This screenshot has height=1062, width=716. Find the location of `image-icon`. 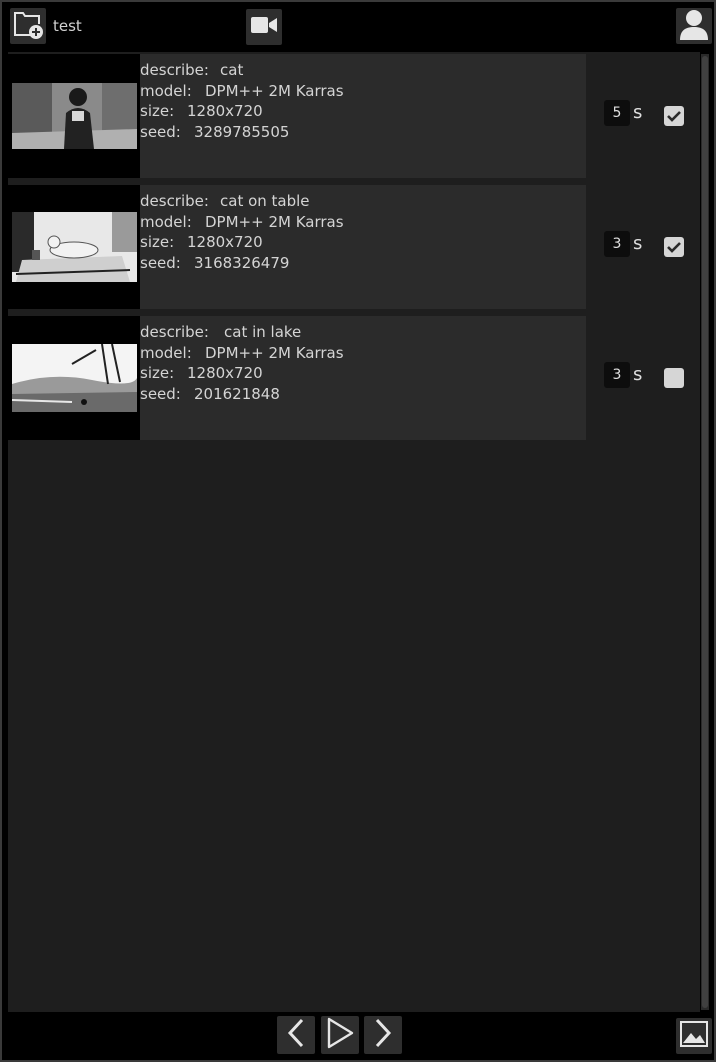

image-icon is located at coordinates (694, 1036).